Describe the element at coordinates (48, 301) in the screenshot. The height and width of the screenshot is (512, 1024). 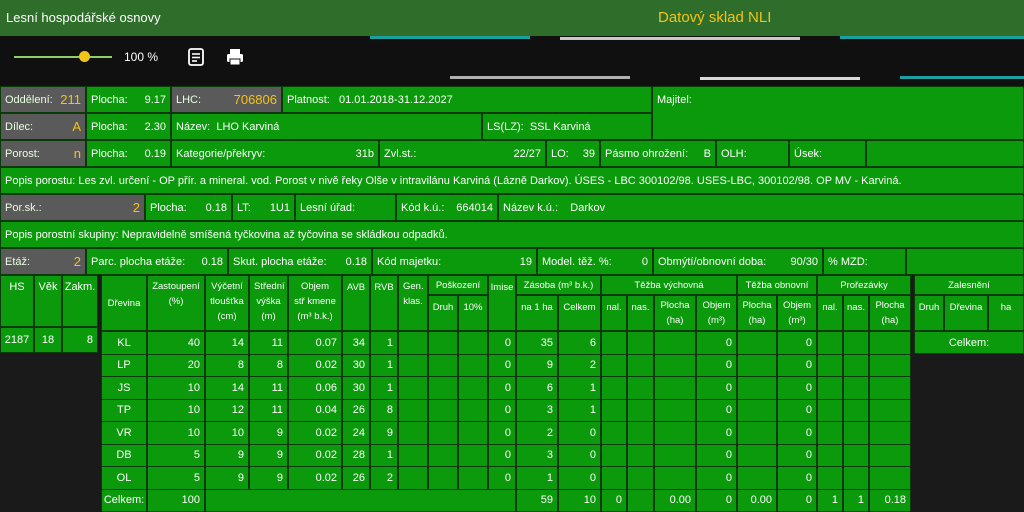
I see `vek-header: Věk` at that location.